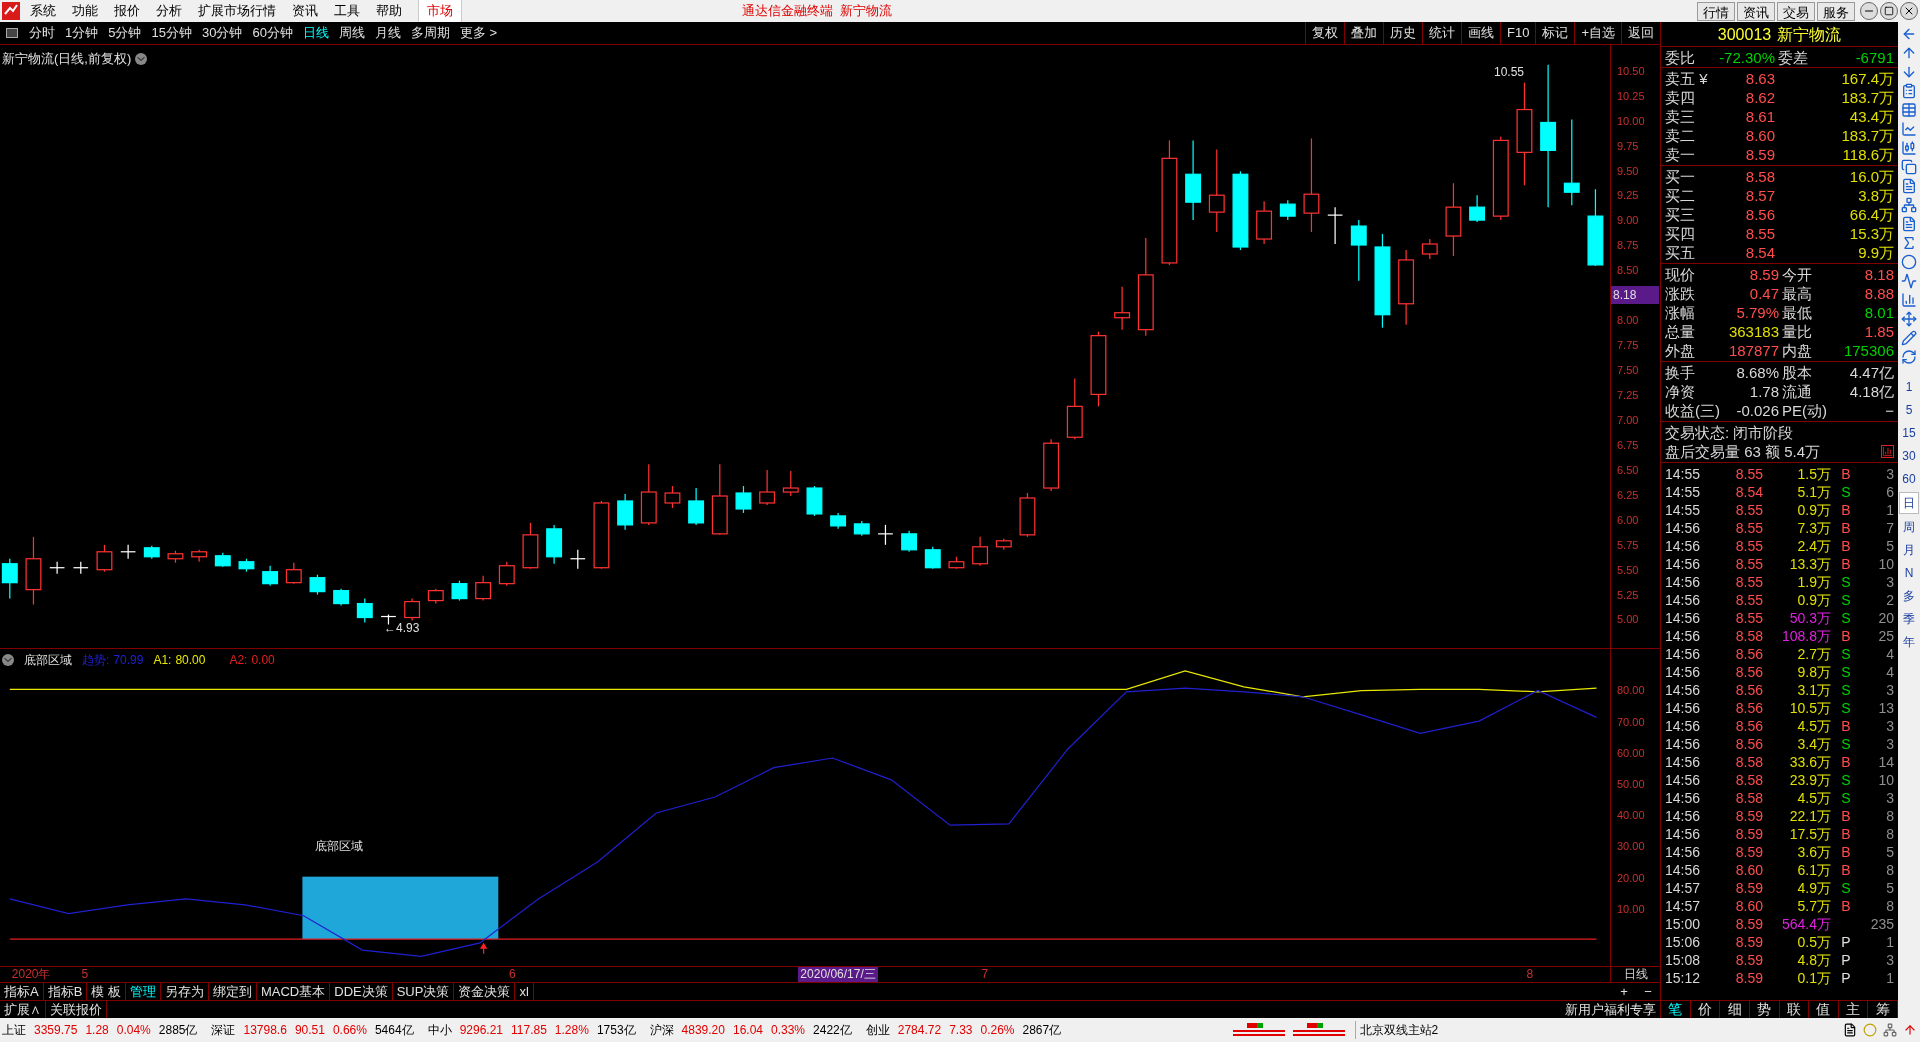 Image resolution: width=1920 pixels, height=1042 pixels. Describe the element at coordinates (1909, 433) in the screenshot. I see `period-shortcut: 15` at that location.